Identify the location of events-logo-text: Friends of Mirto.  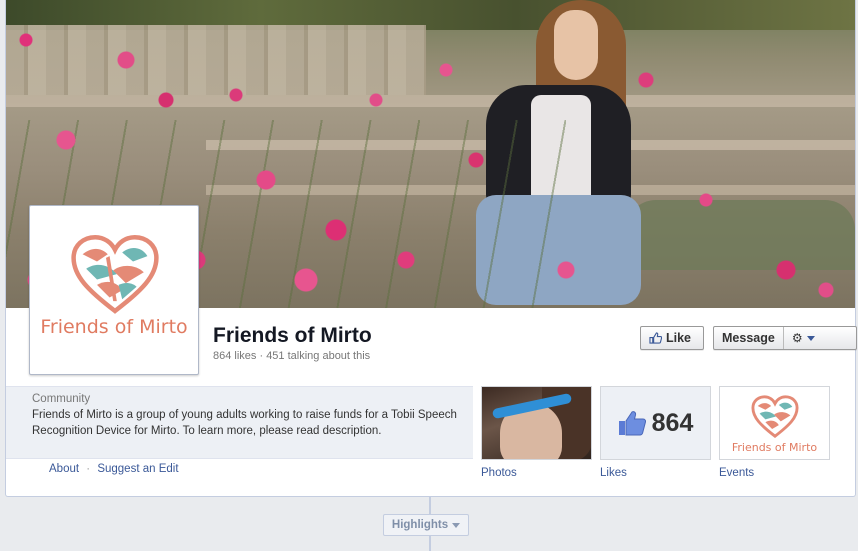
(774, 447).